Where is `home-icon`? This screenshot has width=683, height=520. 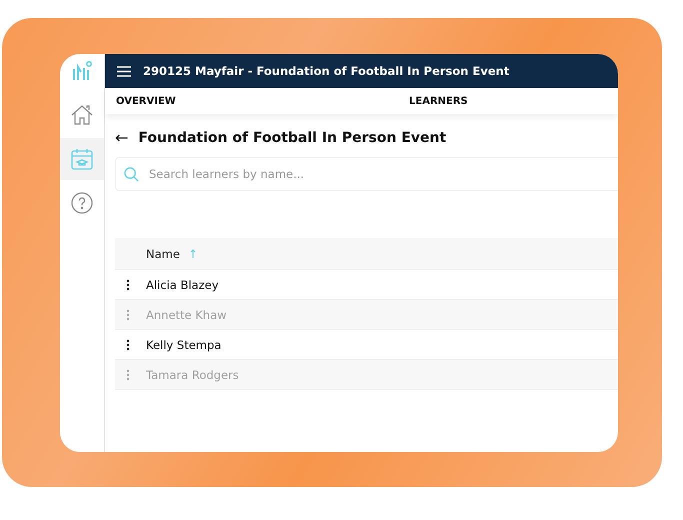 home-icon is located at coordinates (82, 115).